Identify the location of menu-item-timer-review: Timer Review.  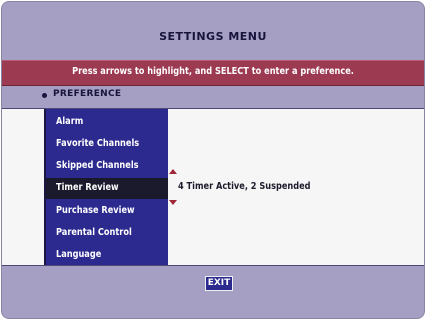
(107, 188).